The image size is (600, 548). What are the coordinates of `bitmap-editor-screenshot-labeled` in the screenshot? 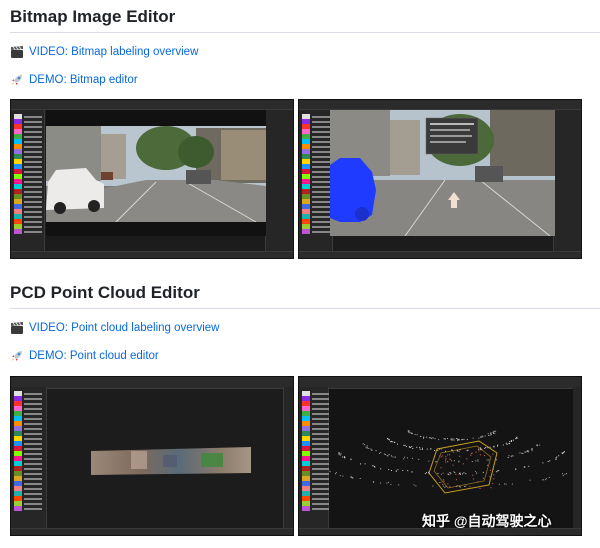 It's located at (440, 179).